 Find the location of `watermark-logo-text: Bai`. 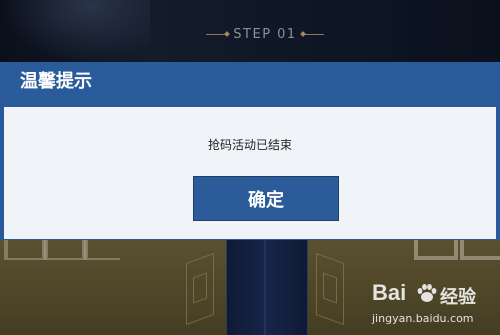

watermark-logo-text: Bai is located at coordinates (389, 292).